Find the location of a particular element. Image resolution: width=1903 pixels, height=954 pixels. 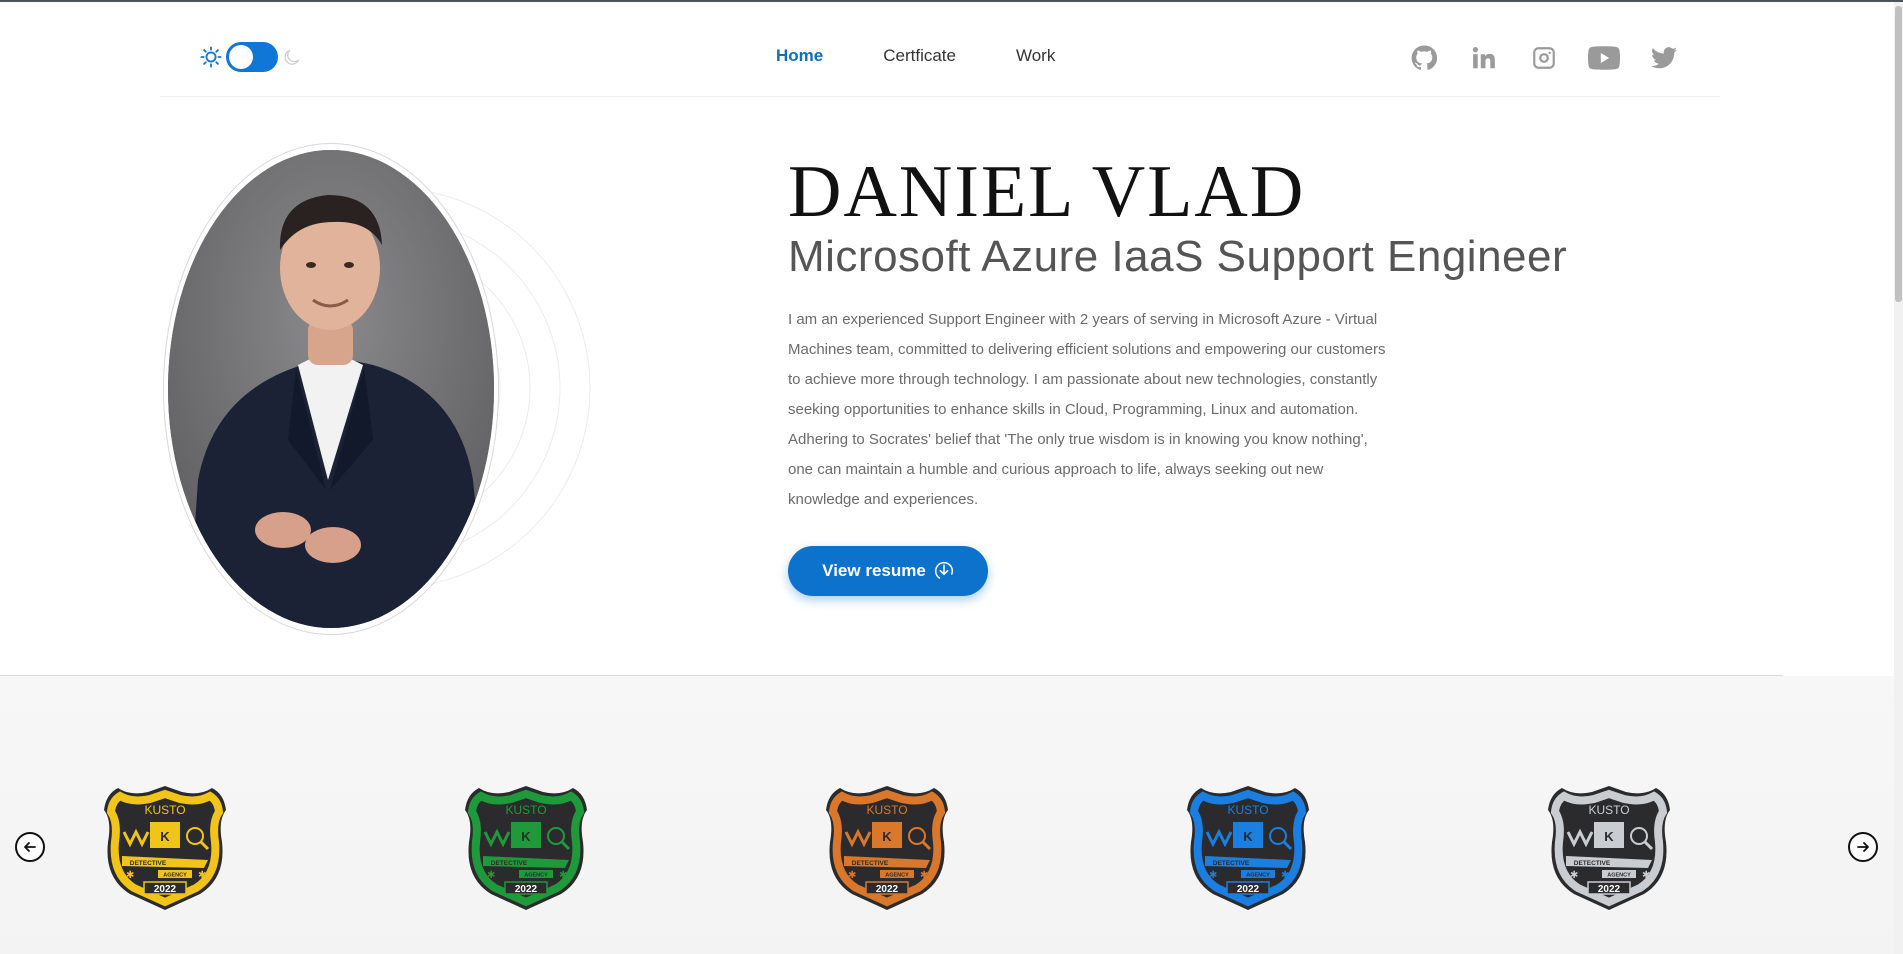

arrow-left-icon is located at coordinates (30, 847).